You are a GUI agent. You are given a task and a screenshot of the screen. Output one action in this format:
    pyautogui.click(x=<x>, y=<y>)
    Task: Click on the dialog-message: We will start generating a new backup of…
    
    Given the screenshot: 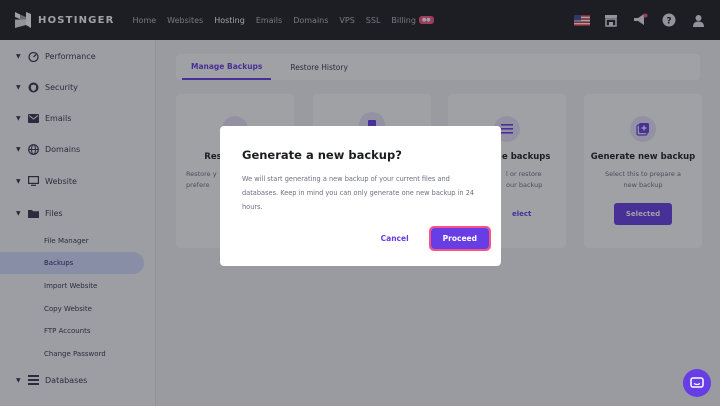 What is the action you would take?
    pyautogui.click(x=358, y=193)
    